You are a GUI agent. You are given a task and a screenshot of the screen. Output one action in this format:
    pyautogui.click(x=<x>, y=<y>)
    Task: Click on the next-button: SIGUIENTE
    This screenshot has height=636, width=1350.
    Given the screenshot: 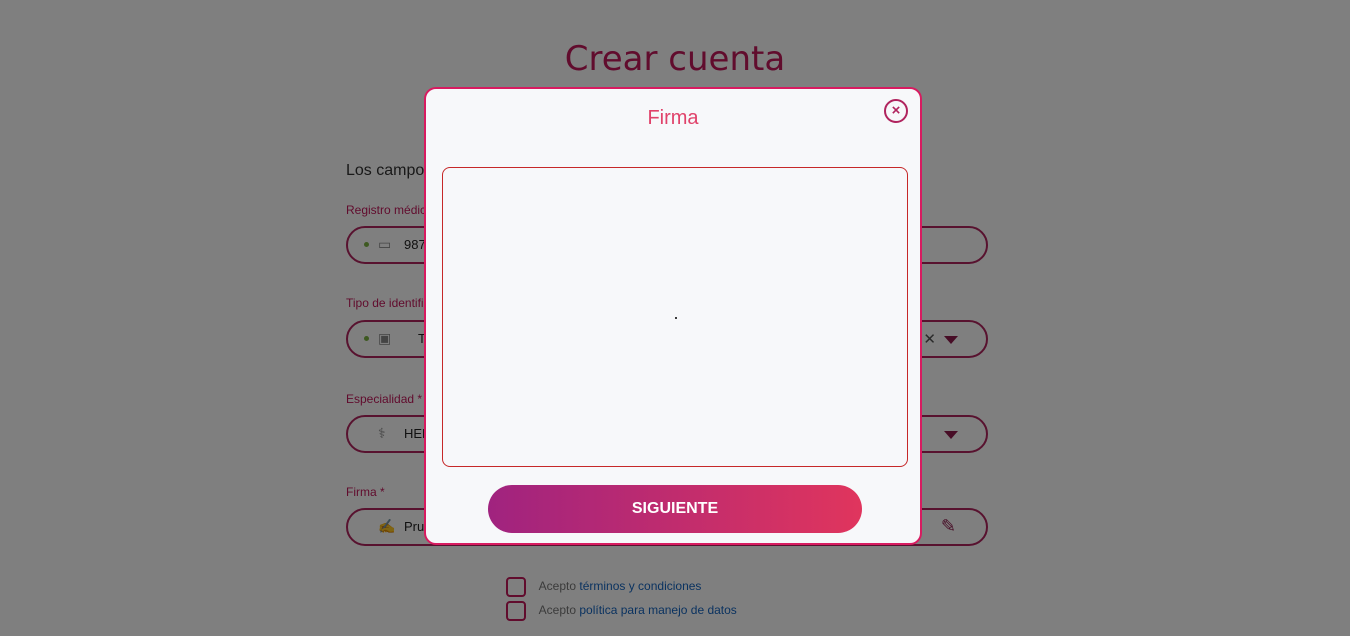 What is the action you would take?
    pyautogui.click(x=675, y=509)
    